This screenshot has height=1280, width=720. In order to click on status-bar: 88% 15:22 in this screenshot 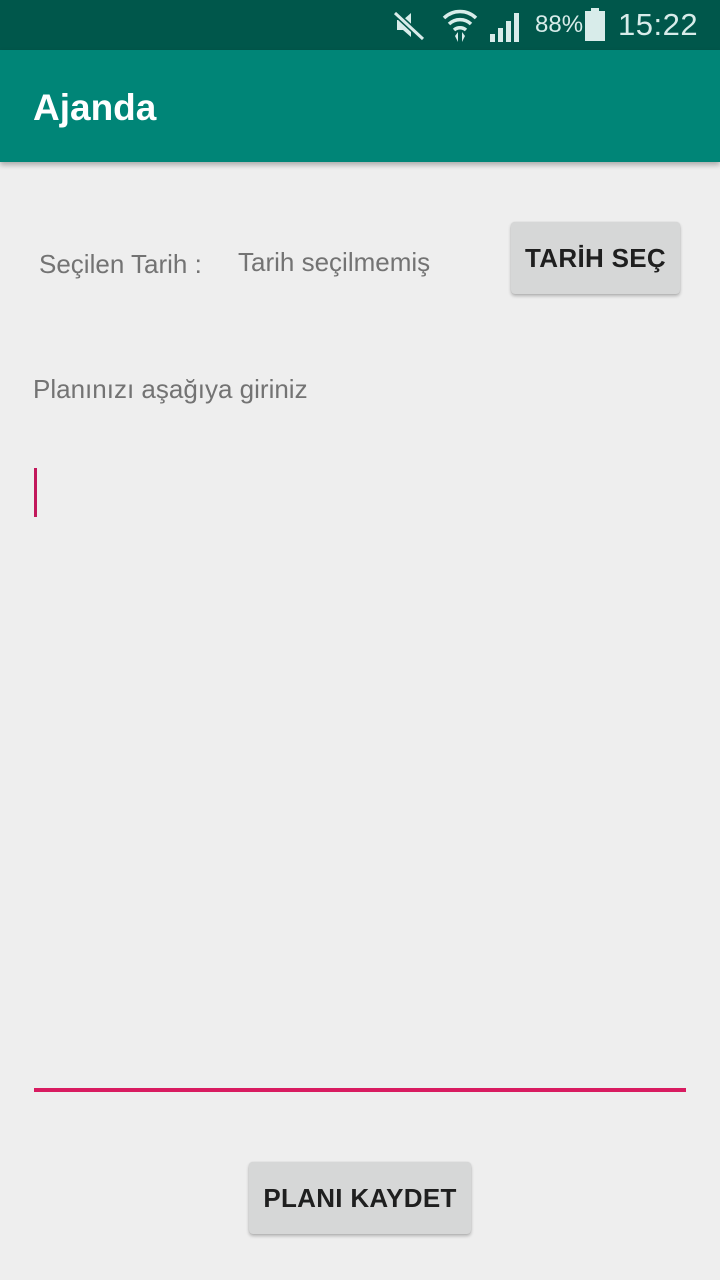, I will do `click(360, 25)`.